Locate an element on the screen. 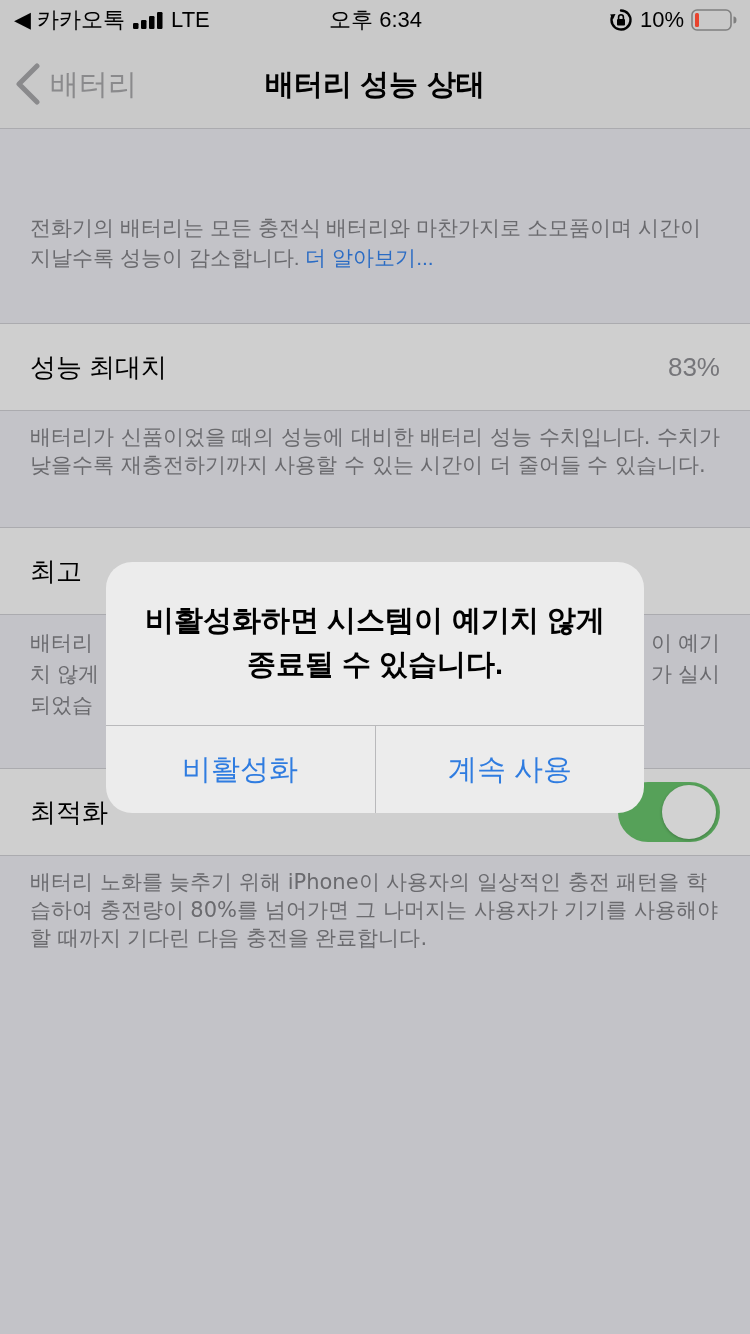  alert-message: 비활성화하면 시스템이 예기치 않게 종료될 수 있습니다. is located at coordinates (375, 642).